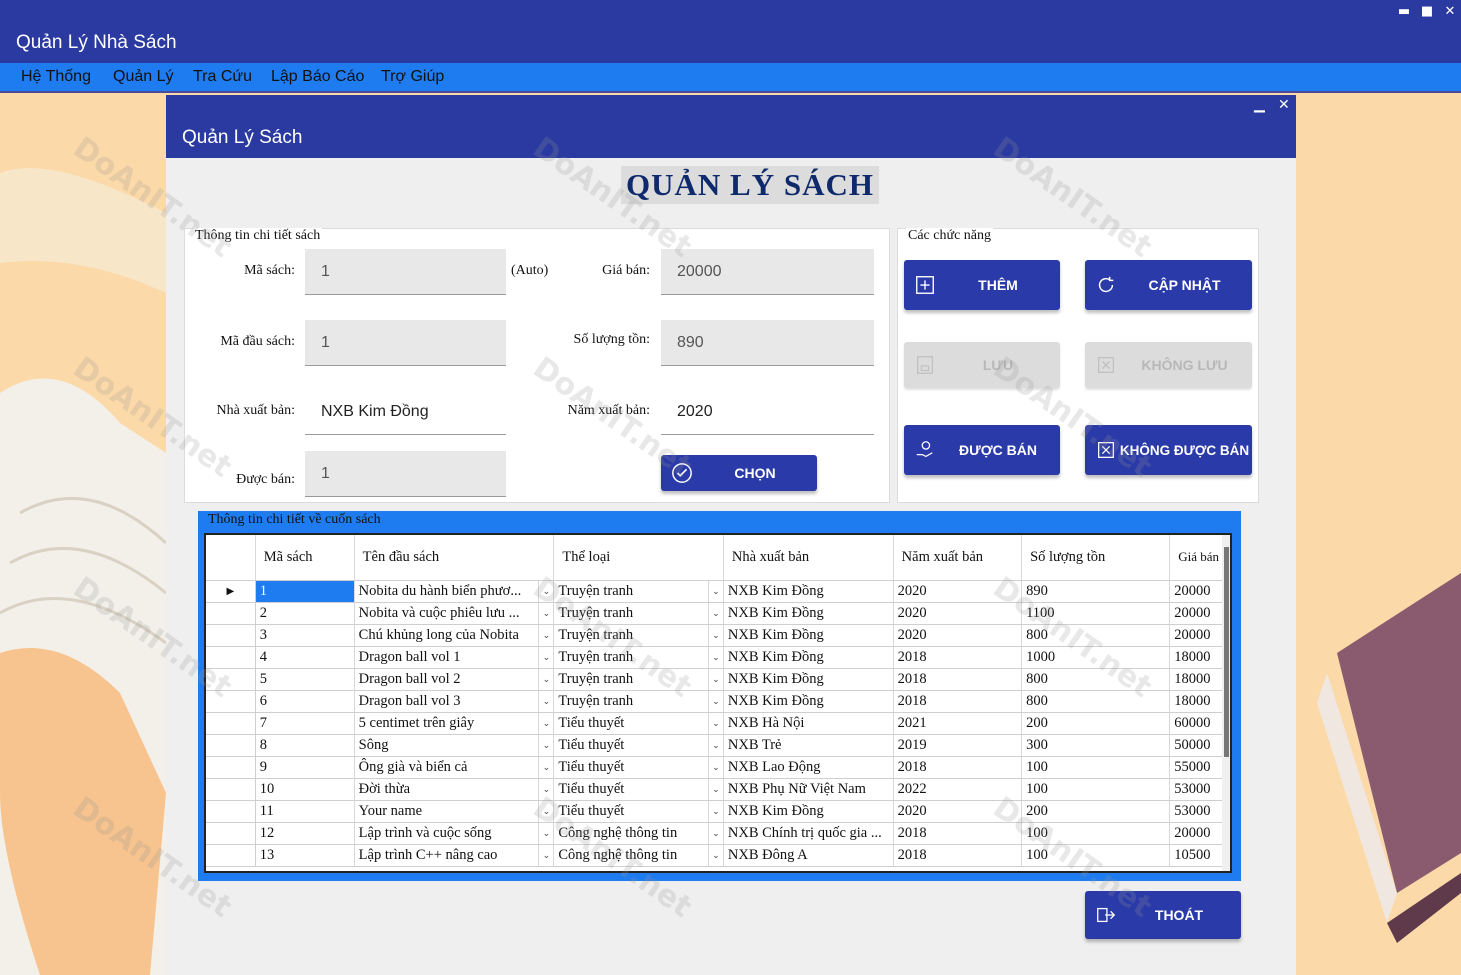 The image size is (1461, 975). Describe the element at coordinates (305, 701) in the screenshot. I see `cell-ma-sach: 6` at that location.